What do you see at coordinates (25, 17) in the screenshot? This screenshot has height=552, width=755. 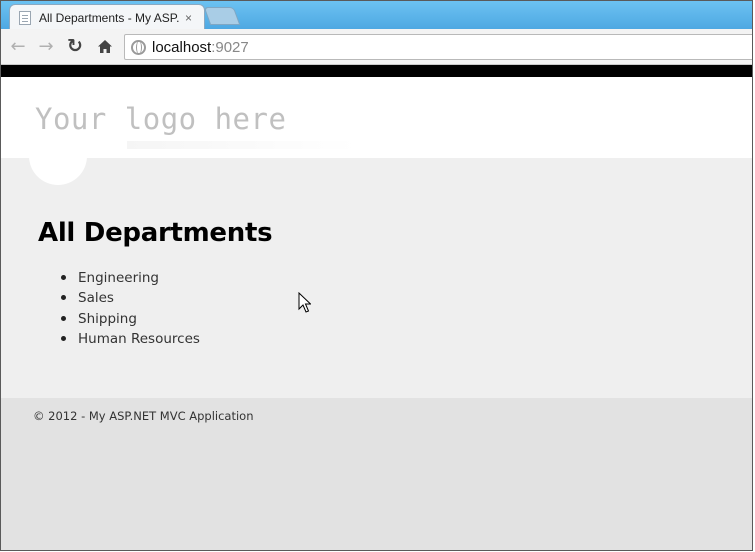 I see `page-icon` at bounding box center [25, 17].